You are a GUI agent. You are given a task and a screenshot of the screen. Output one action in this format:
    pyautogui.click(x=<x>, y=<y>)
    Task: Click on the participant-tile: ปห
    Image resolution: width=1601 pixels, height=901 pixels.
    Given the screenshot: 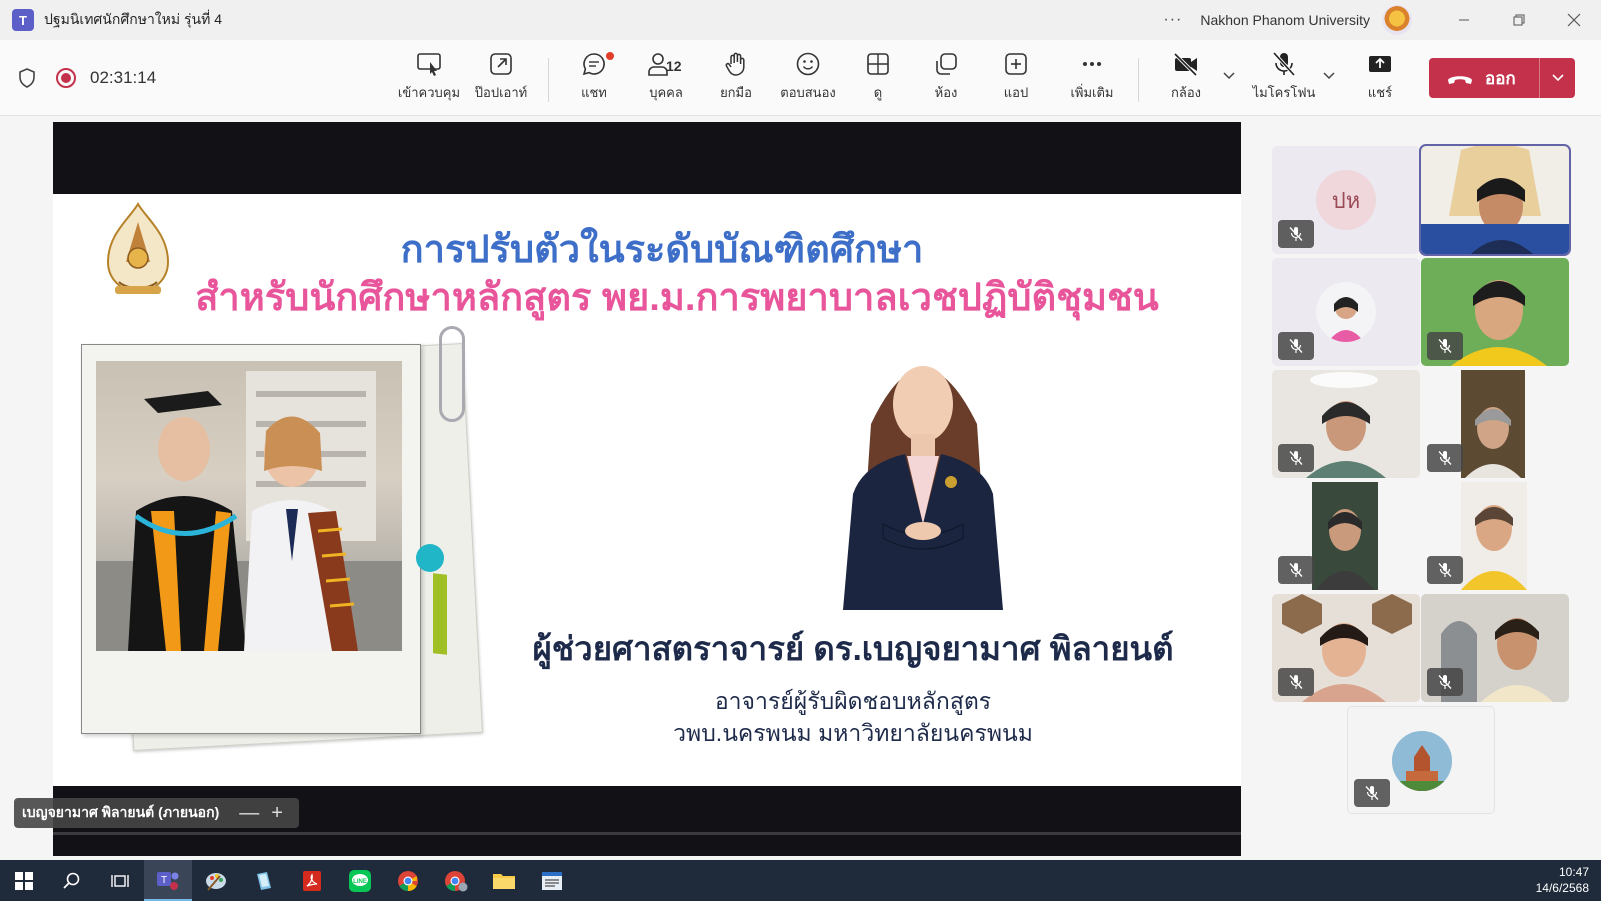 What is the action you would take?
    pyautogui.click(x=1346, y=200)
    